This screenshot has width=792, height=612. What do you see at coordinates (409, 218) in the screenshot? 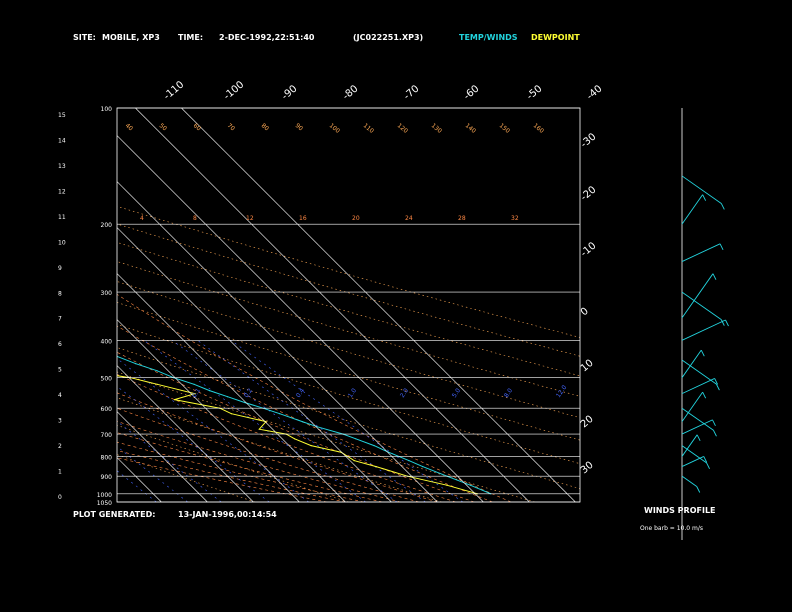
I see `theta-e-label: 24` at bounding box center [409, 218].